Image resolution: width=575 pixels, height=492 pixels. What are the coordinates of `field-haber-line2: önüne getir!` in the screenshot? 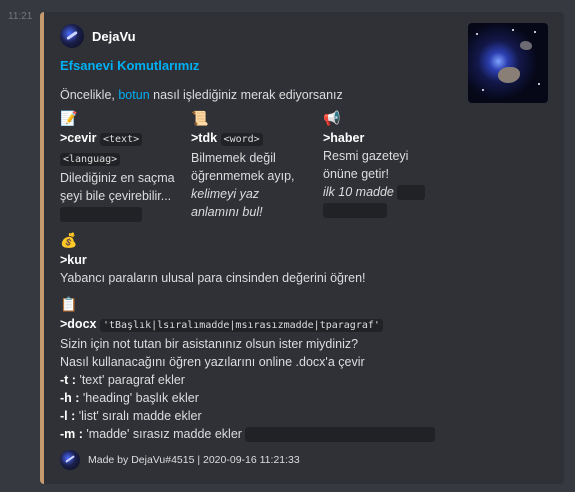 It's located at (356, 174).